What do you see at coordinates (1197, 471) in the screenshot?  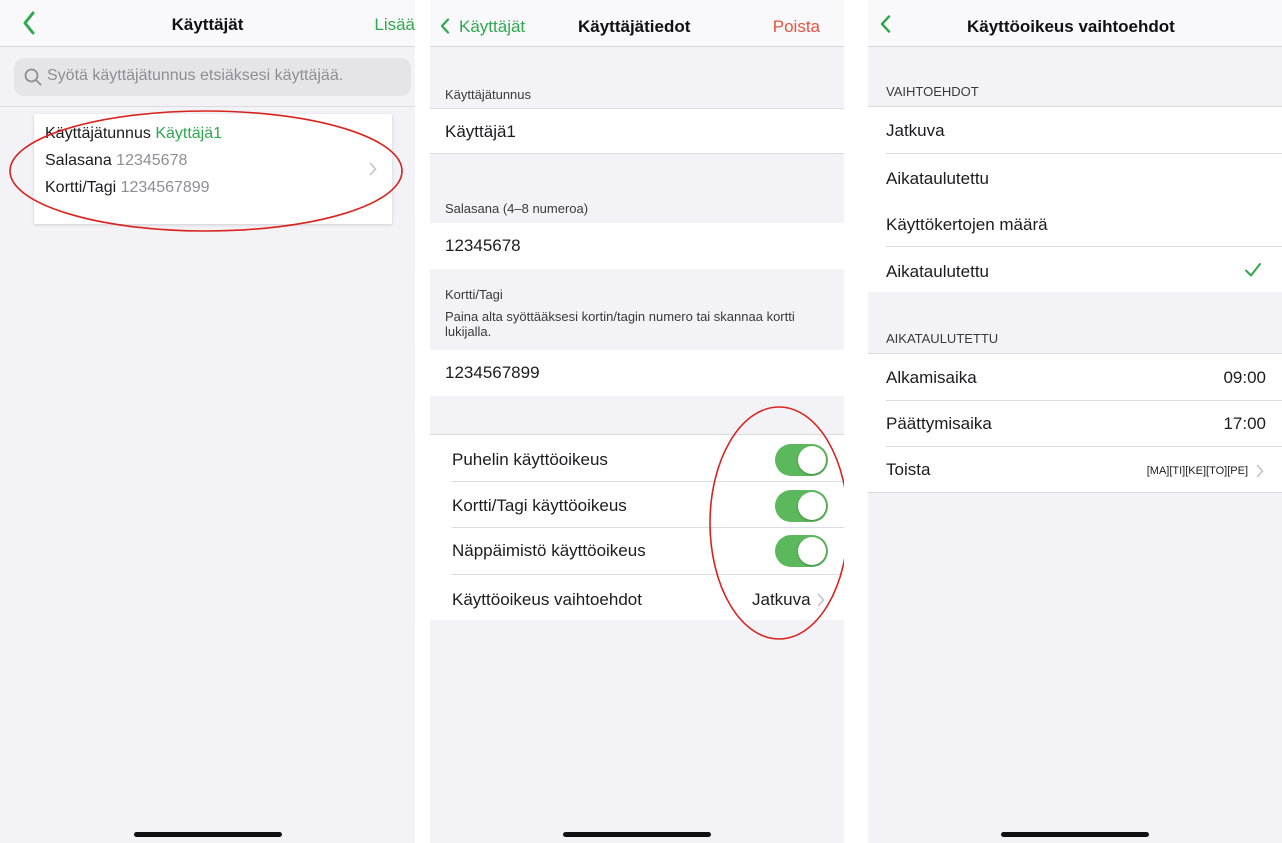 I see `repeat-value: [MA][TI][KE][TO][PE]` at bounding box center [1197, 471].